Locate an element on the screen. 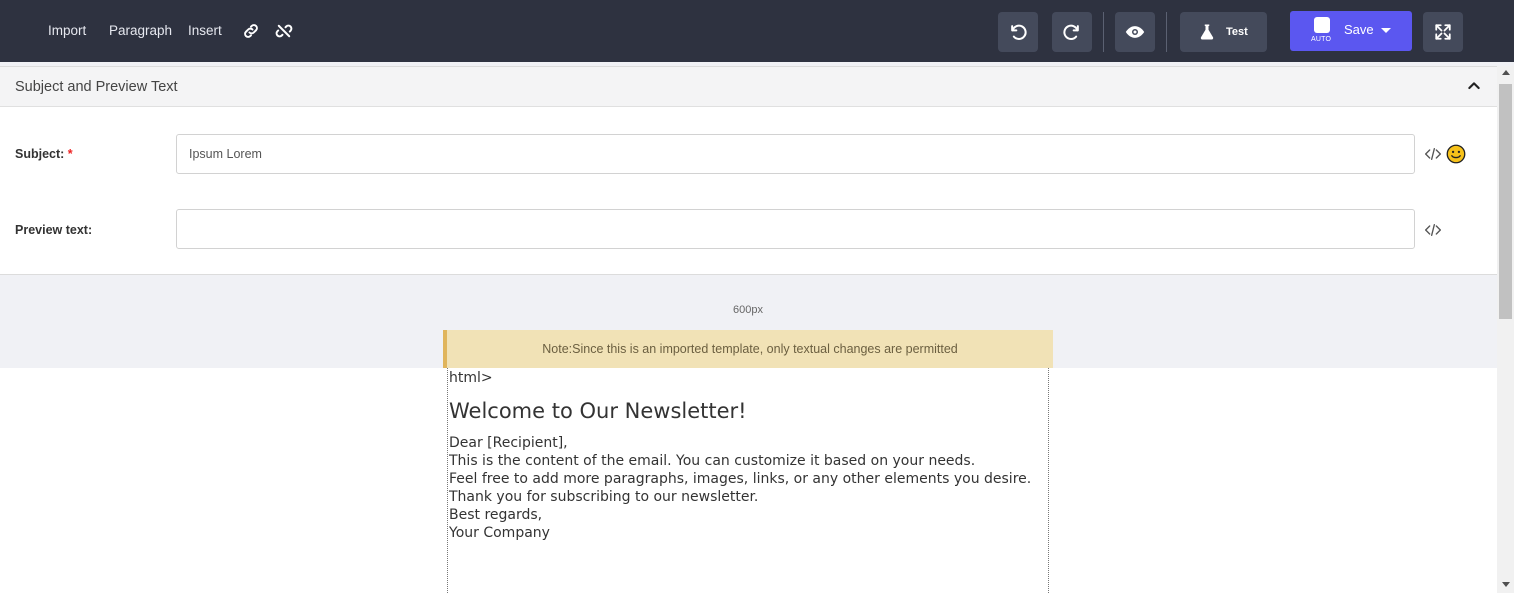 The height and width of the screenshot is (593, 1514). link-icon is located at coordinates (251, 31).